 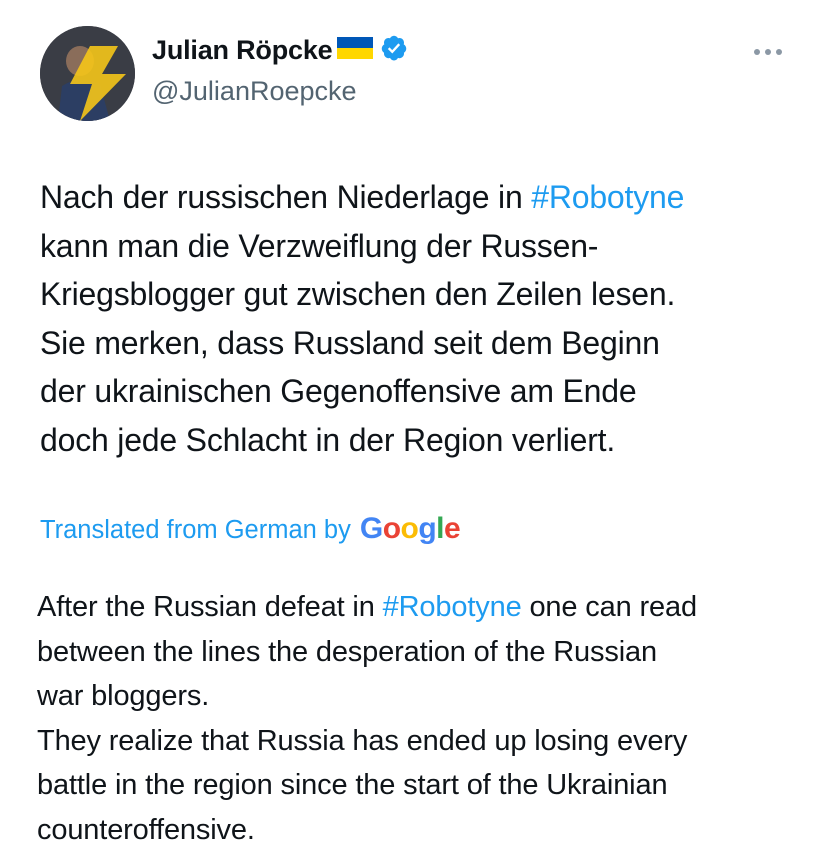 I want to click on author-name-row: Julian Röpcke, so click(x=280, y=50).